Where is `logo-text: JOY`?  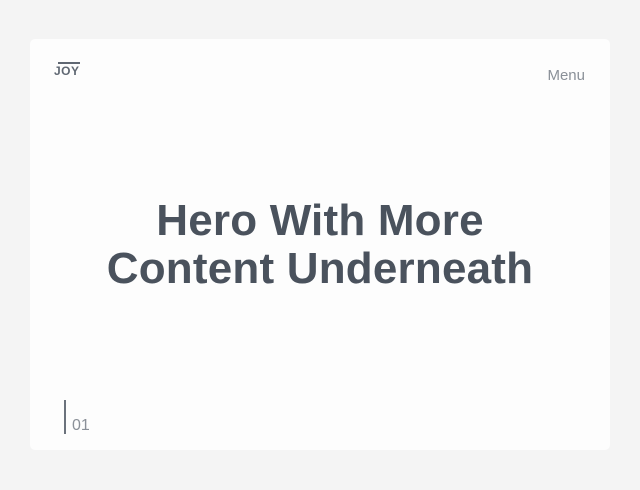
logo-text: JOY is located at coordinates (67, 71).